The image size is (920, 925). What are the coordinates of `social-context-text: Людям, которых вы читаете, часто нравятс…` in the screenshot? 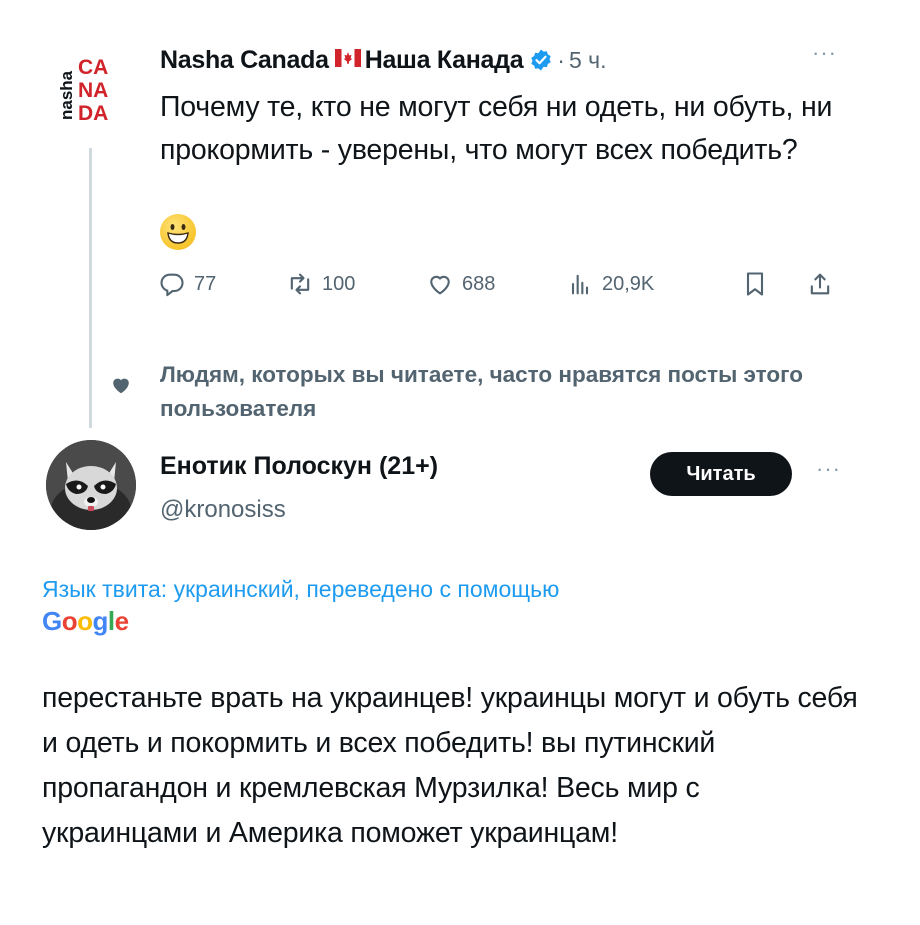 It's located at (481, 391).